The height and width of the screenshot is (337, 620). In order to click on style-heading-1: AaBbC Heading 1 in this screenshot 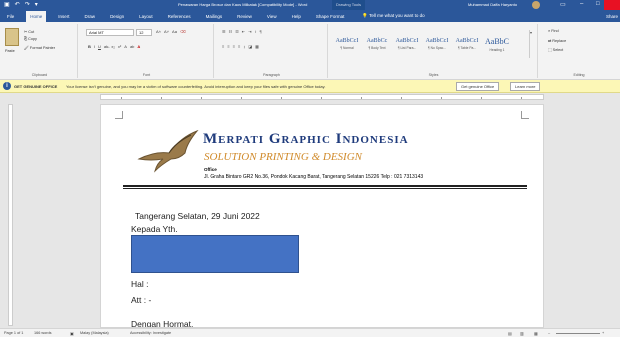, I will do `click(497, 44)`.